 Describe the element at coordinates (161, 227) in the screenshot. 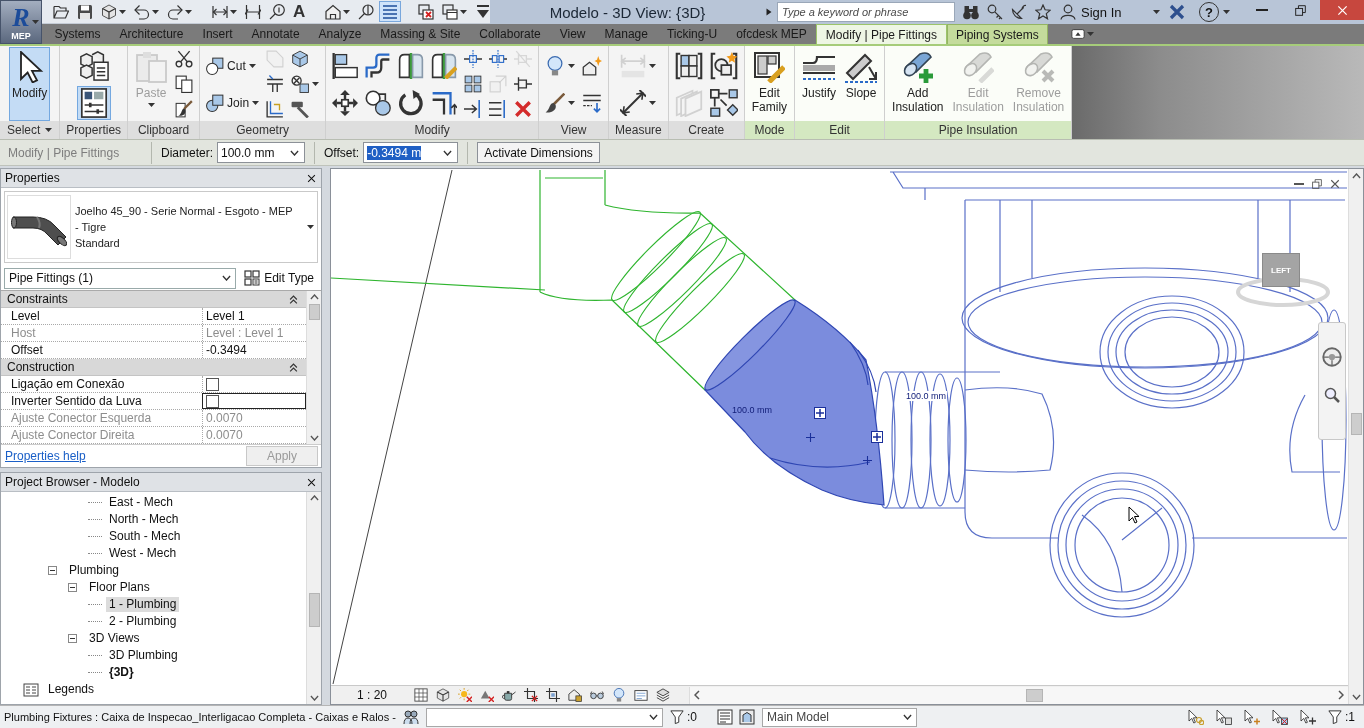

I see `type-selector: Joelho 45_90 - Serie Normal - Esgoto - MEP - Tigre Standard` at that location.